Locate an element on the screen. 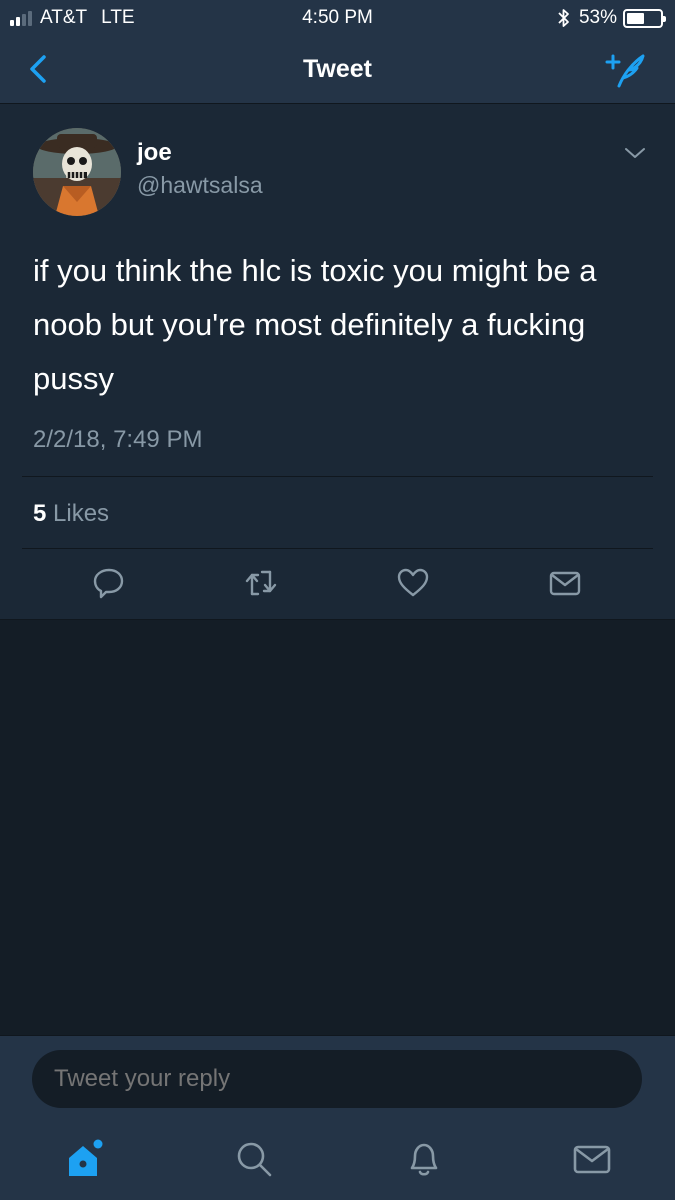  nav-bar: Tweet is located at coordinates (337, 71).